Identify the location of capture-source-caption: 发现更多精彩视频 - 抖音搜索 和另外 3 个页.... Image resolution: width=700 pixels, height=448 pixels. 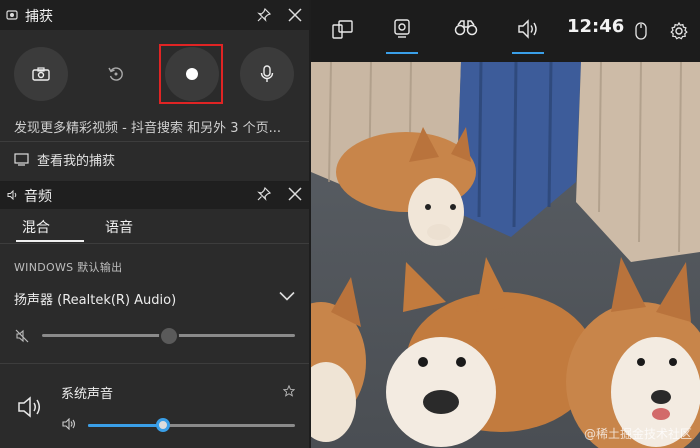
(148, 128).